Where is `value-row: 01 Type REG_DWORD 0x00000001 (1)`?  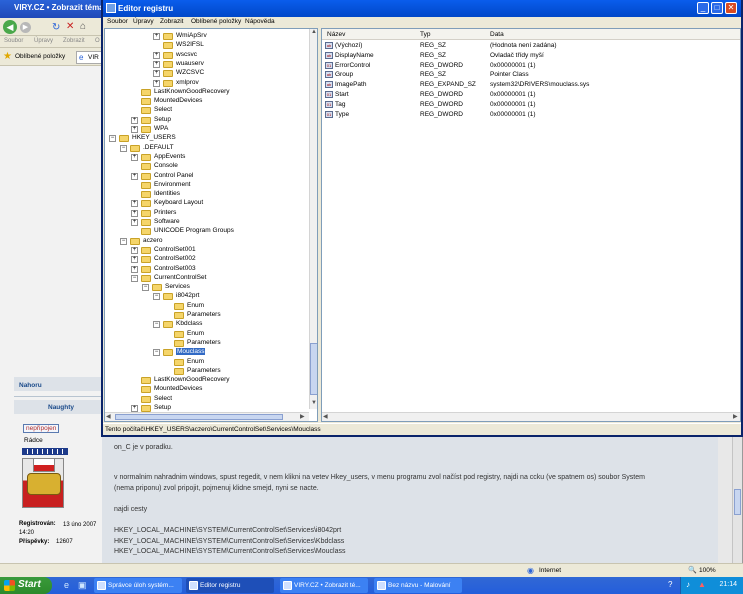
value-row: 01 Type REG_DWORD 0x00000001 (1) is located at coordinates (531, 115).